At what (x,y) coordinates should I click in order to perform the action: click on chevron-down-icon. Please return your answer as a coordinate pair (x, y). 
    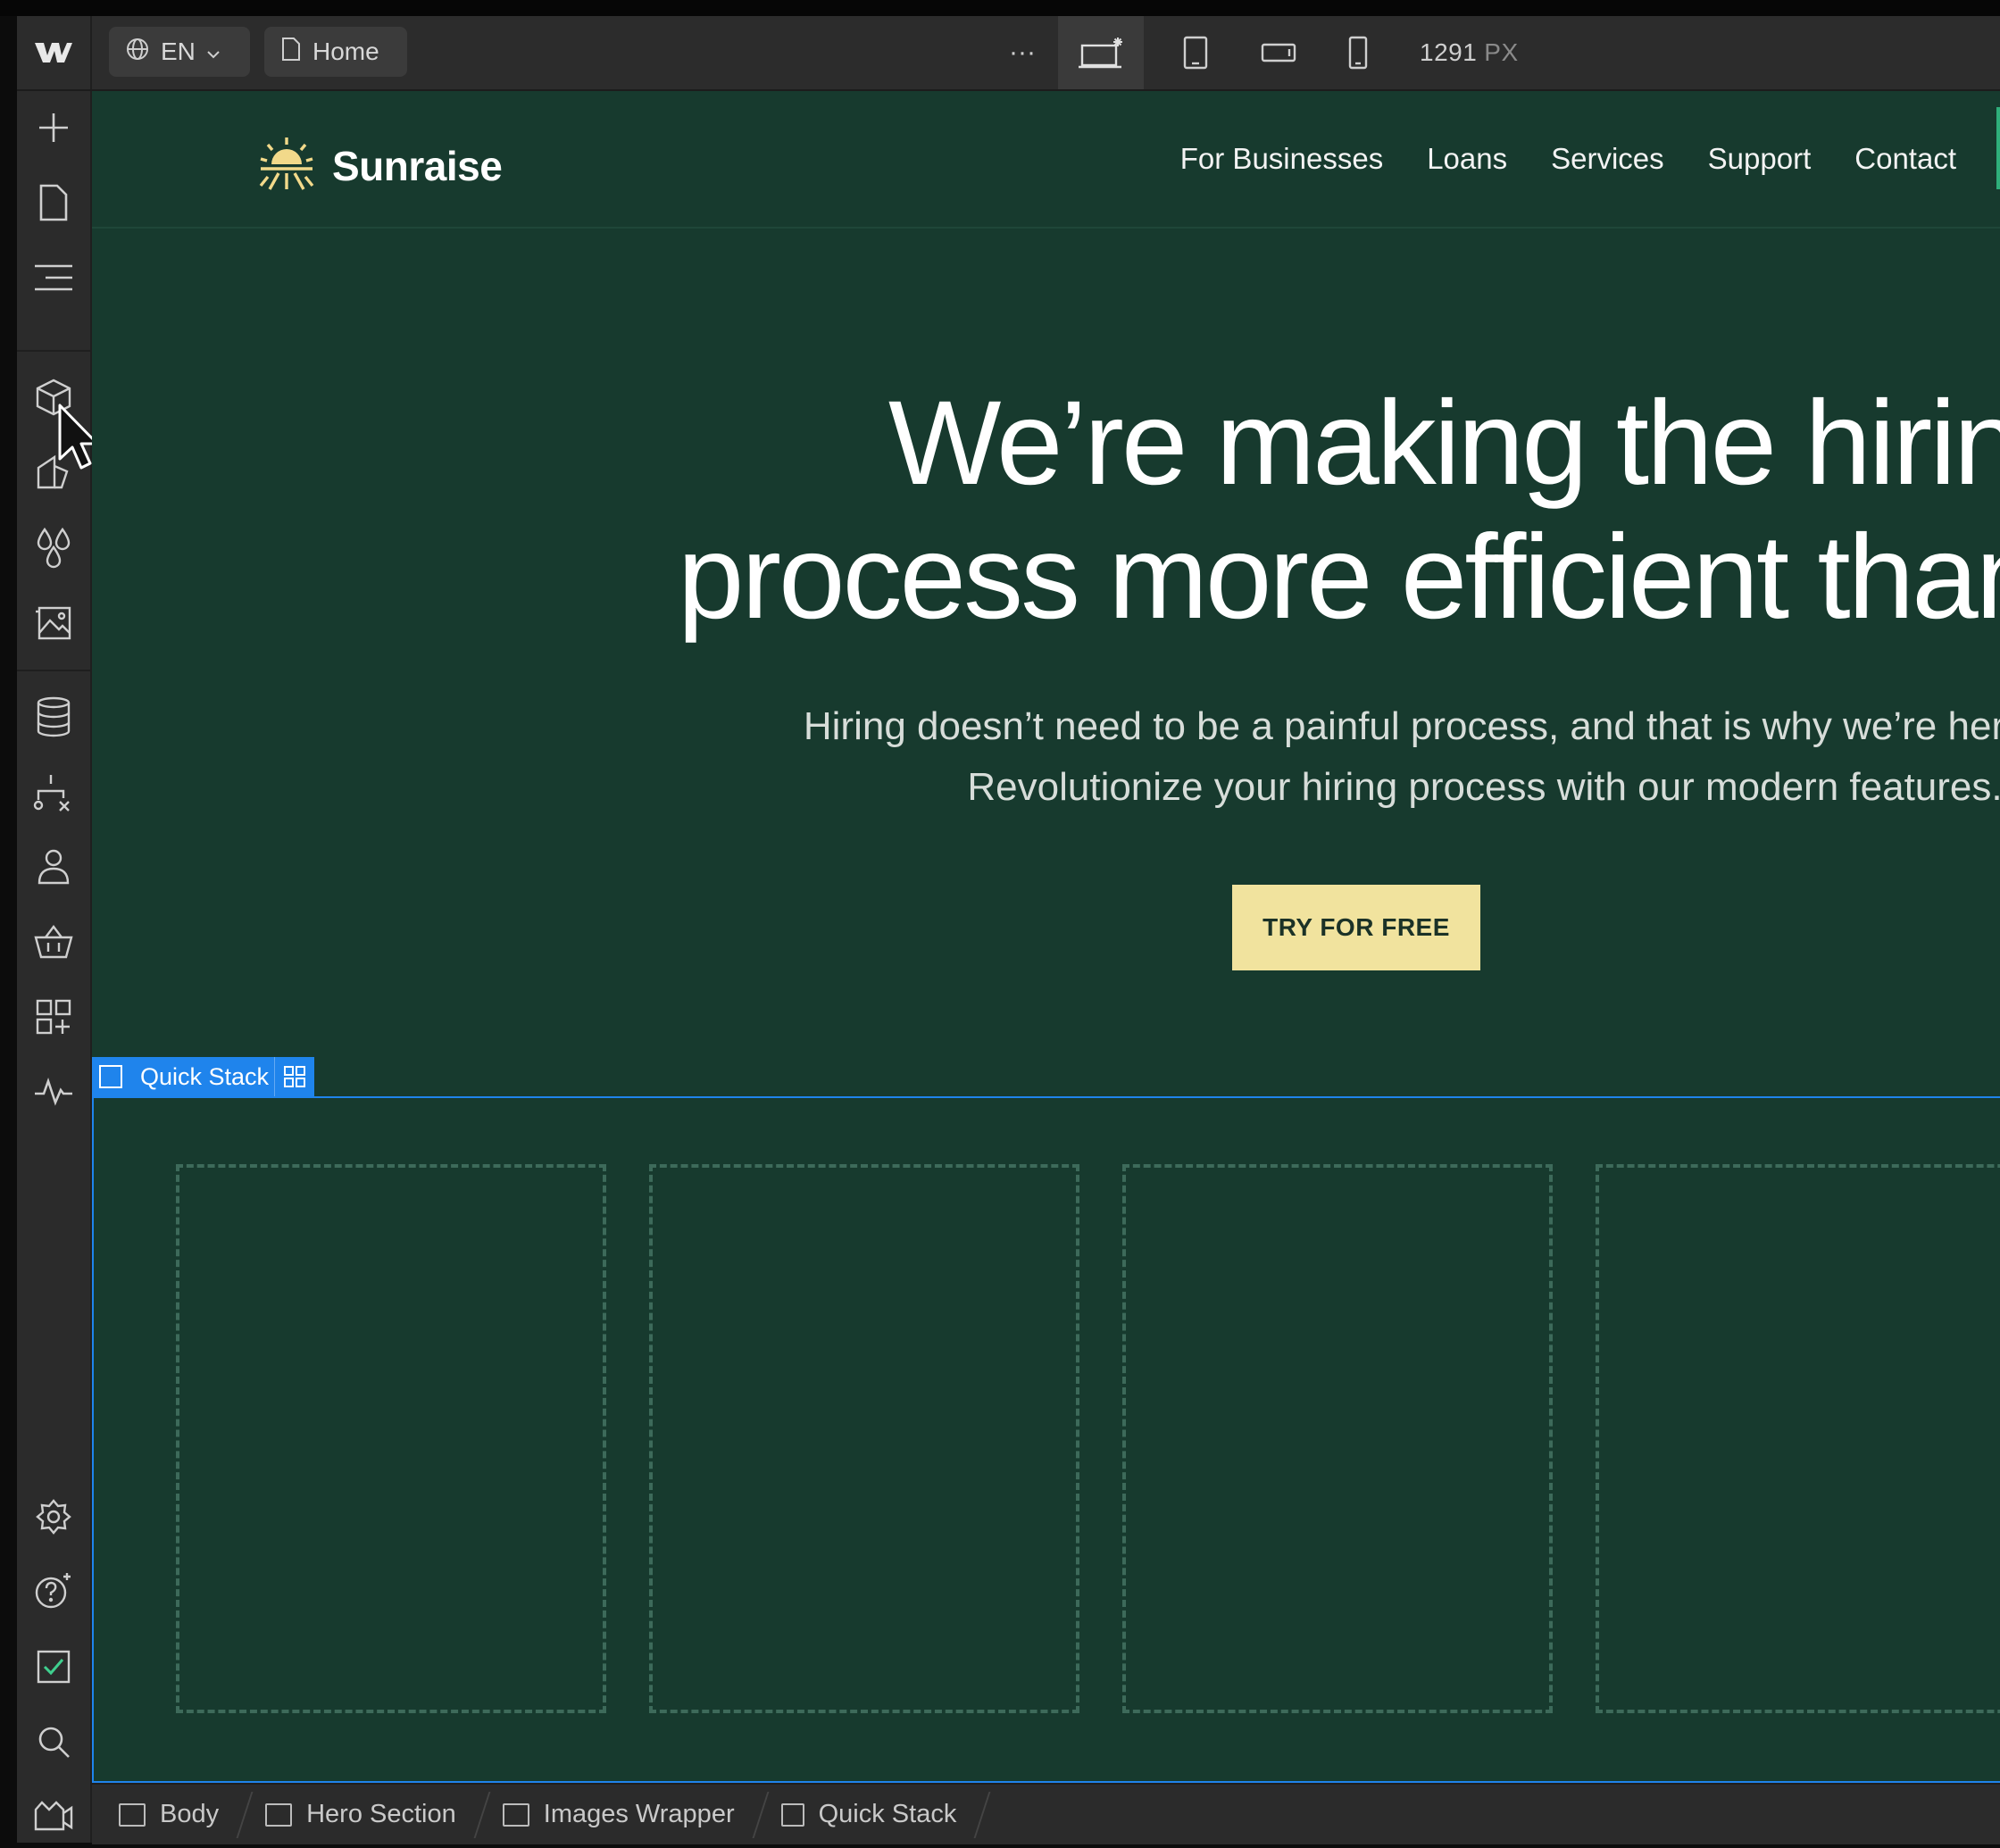
    Looking at the image, I should click on (214, 51).